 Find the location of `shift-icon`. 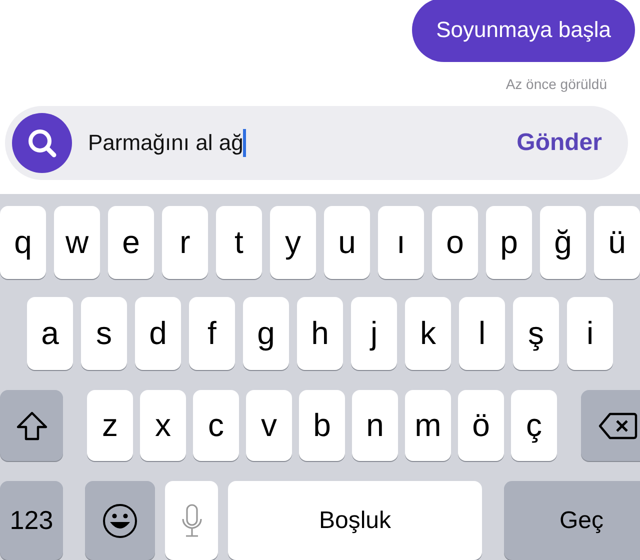

shift-icon is located at coordinates (31, 426).